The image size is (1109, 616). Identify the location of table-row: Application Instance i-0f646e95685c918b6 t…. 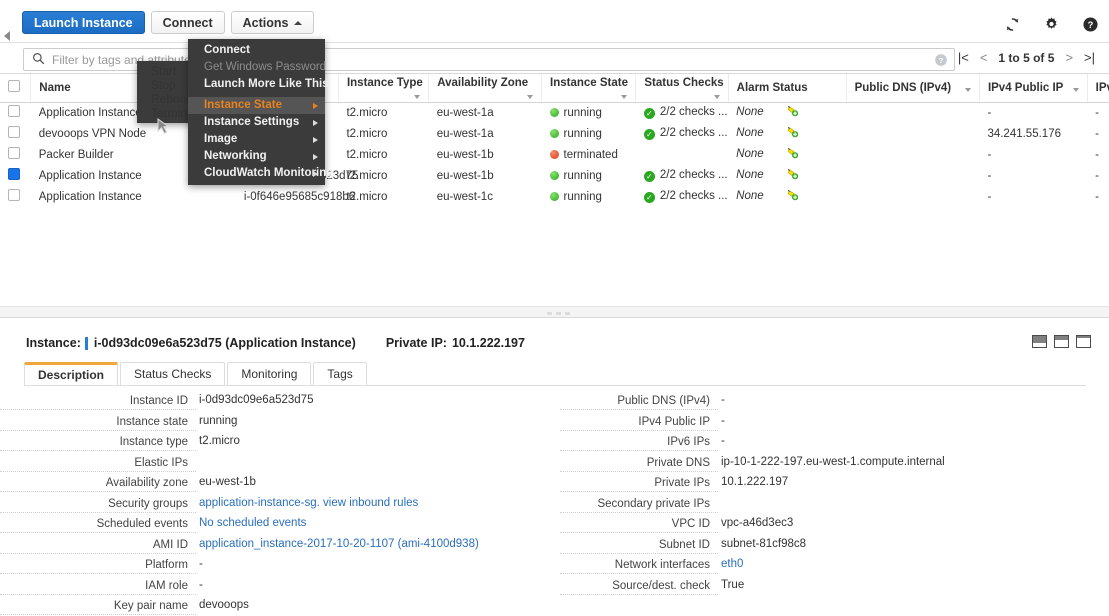
(554, 196).